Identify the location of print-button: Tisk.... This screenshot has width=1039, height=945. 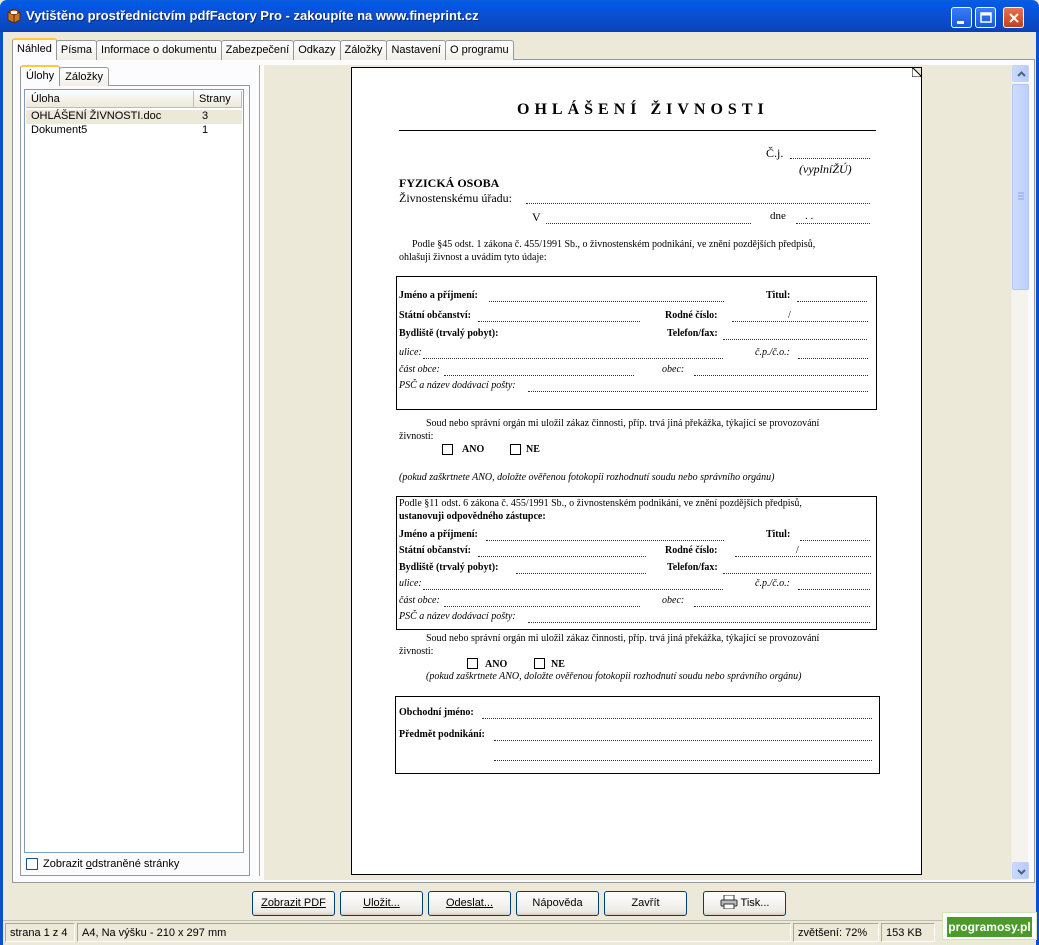
(744, 903).